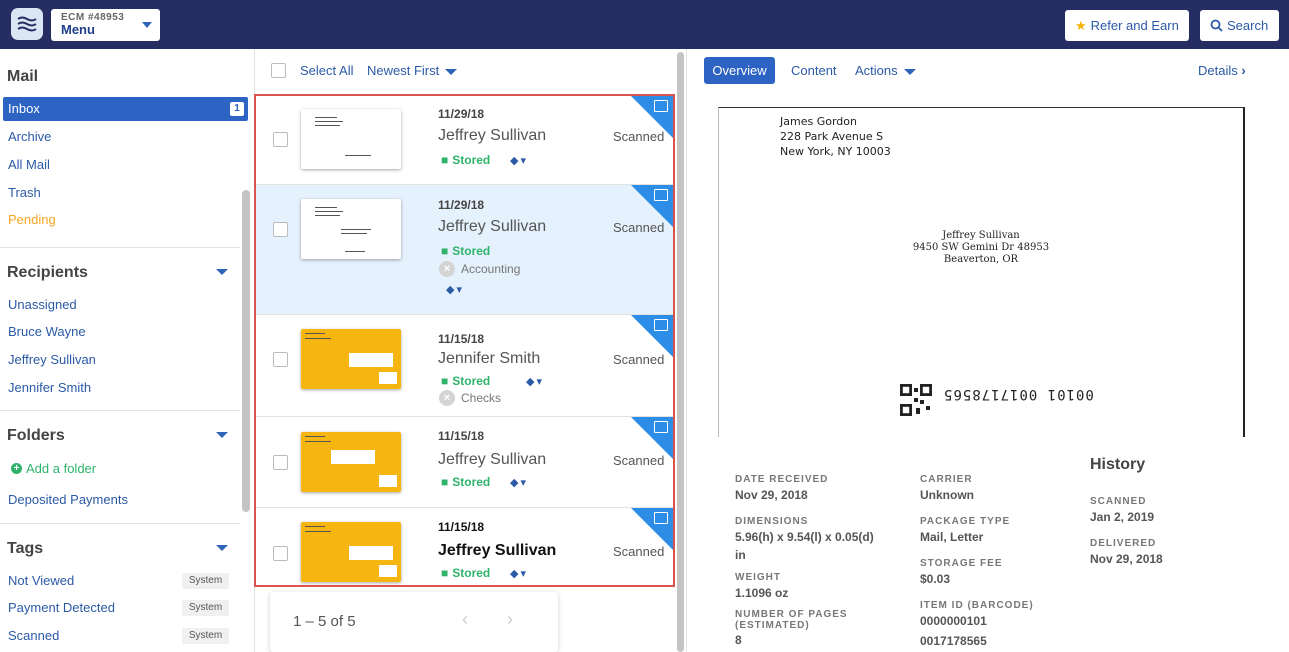 This screenshot has width=1289, height=652. I want to click on refer-and-earn-button: ★ Refer and Earn, so click(1127, 25).